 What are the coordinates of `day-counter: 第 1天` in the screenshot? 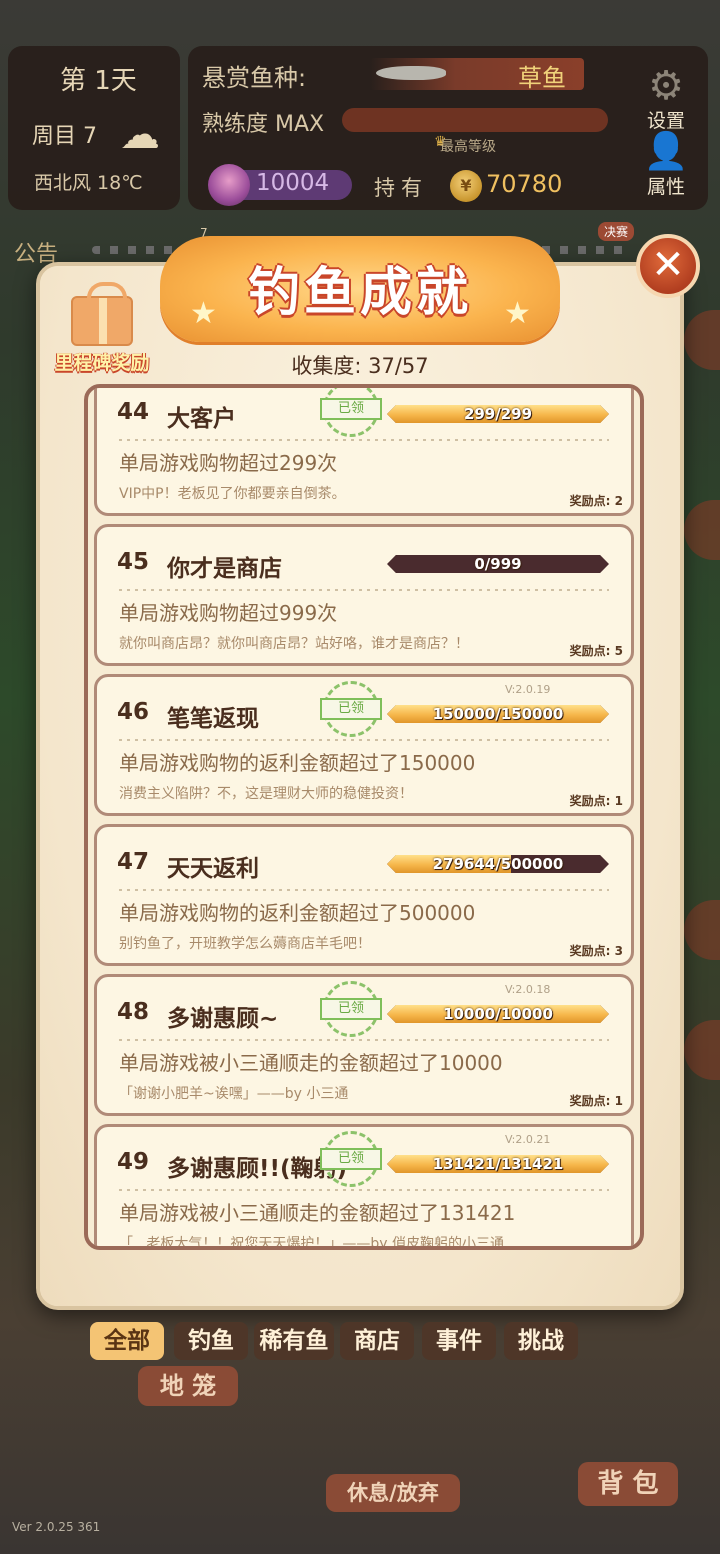 It's located at (98, 81).